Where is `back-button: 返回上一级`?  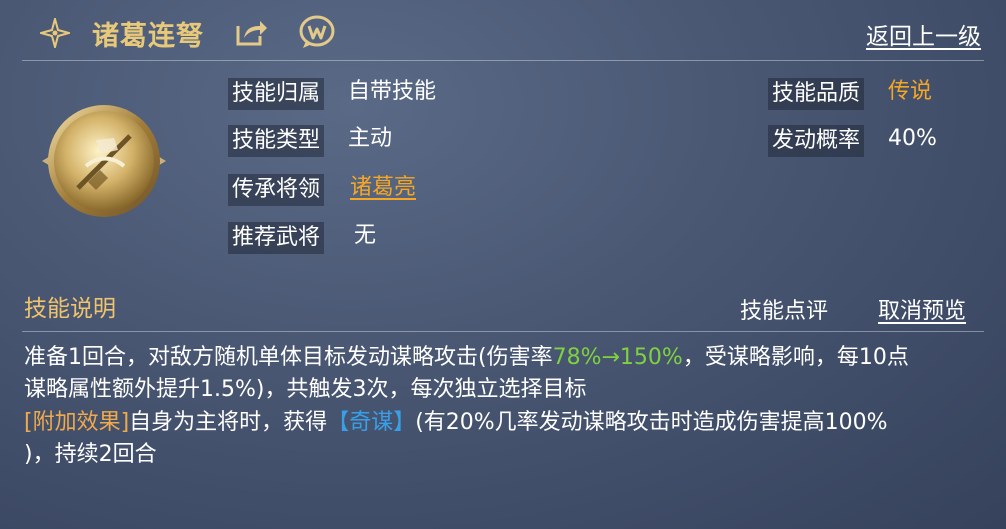
back-button: 返回上一级 is located at coordinates (923, 34).